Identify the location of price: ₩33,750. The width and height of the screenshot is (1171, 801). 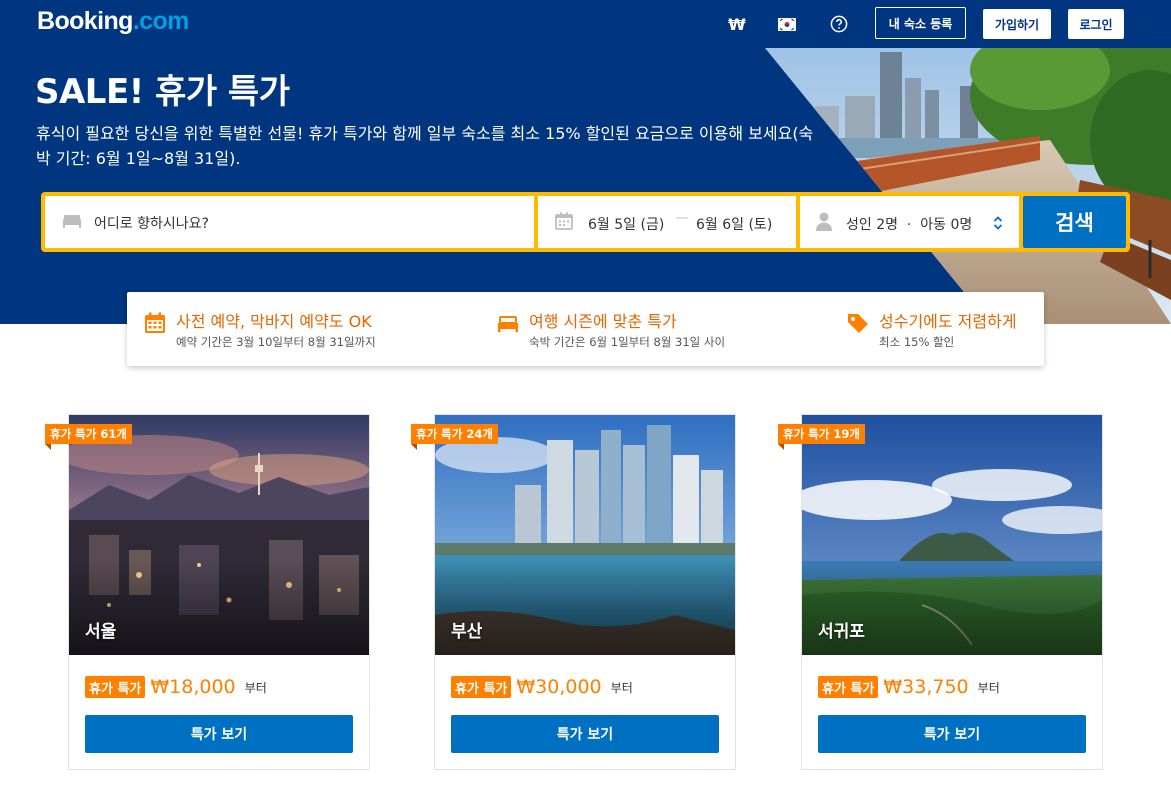
(926, 687).